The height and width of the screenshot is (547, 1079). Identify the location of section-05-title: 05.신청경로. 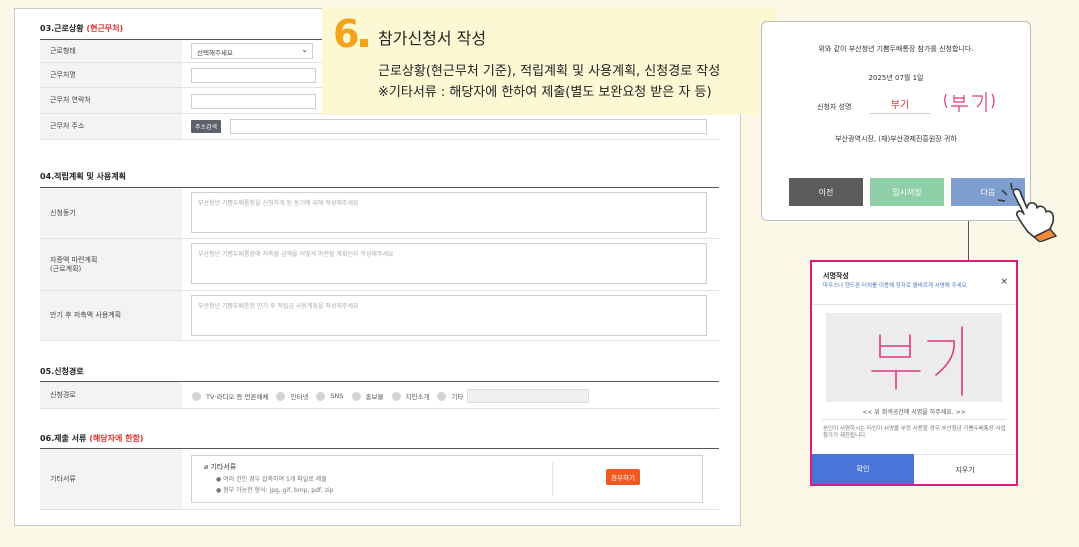
(62, 371).